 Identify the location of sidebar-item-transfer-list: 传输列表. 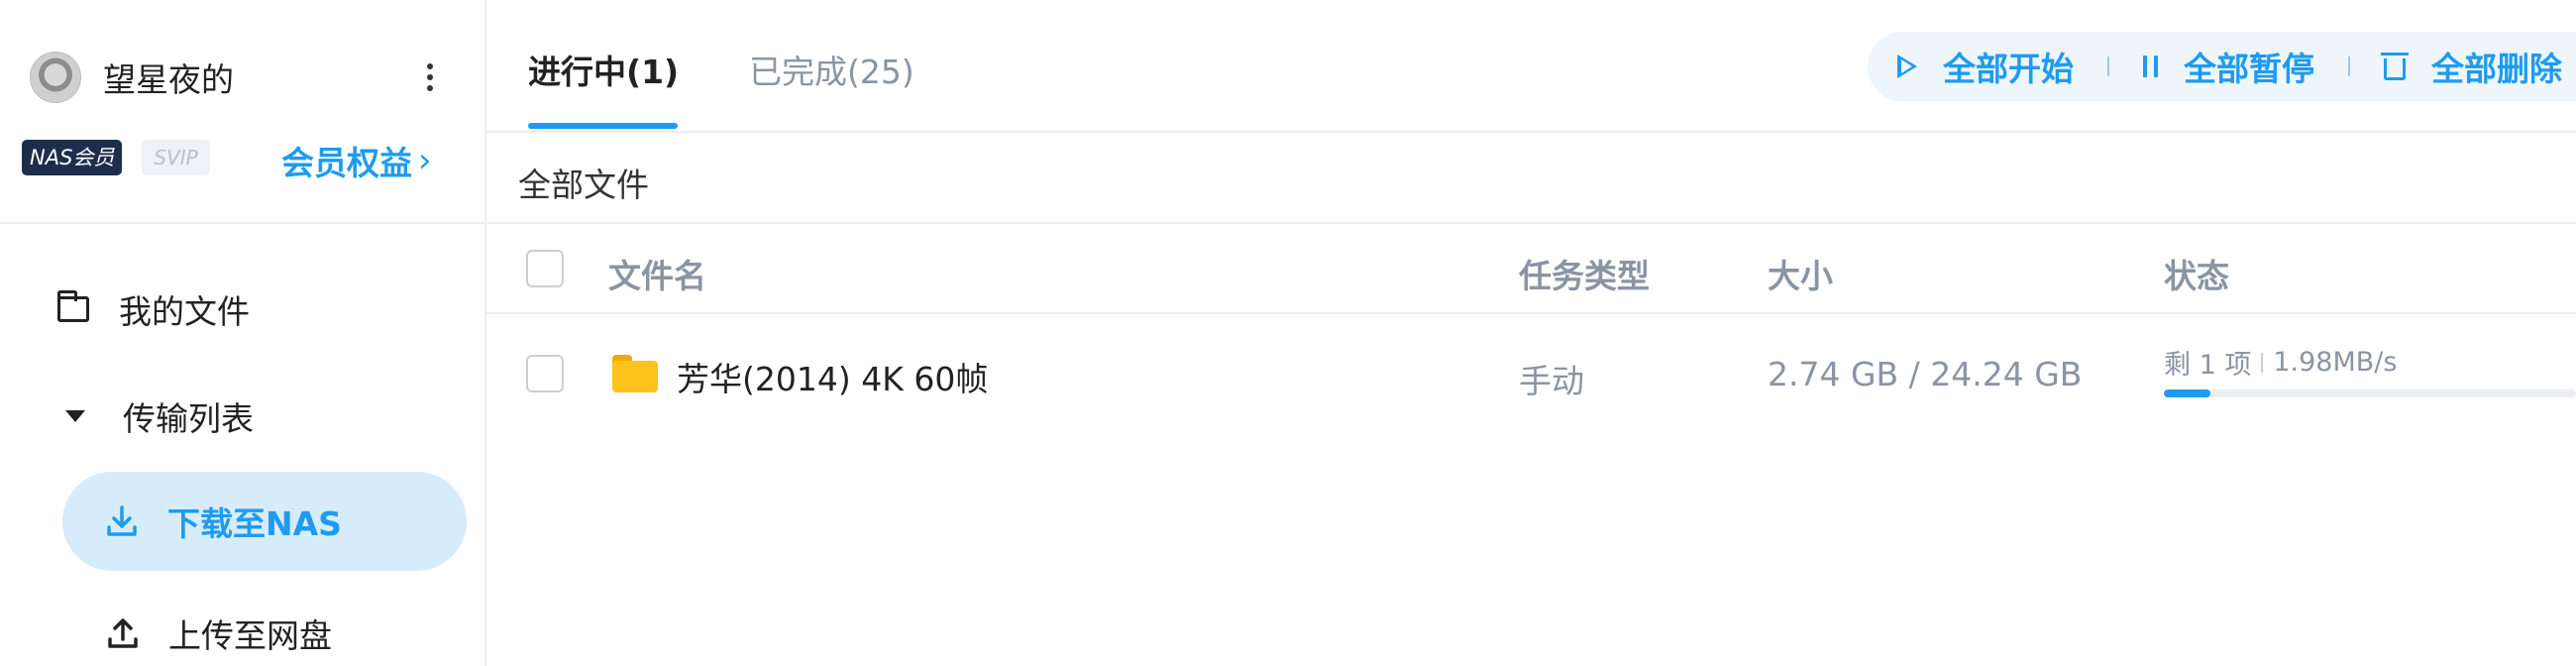
(158, 416).